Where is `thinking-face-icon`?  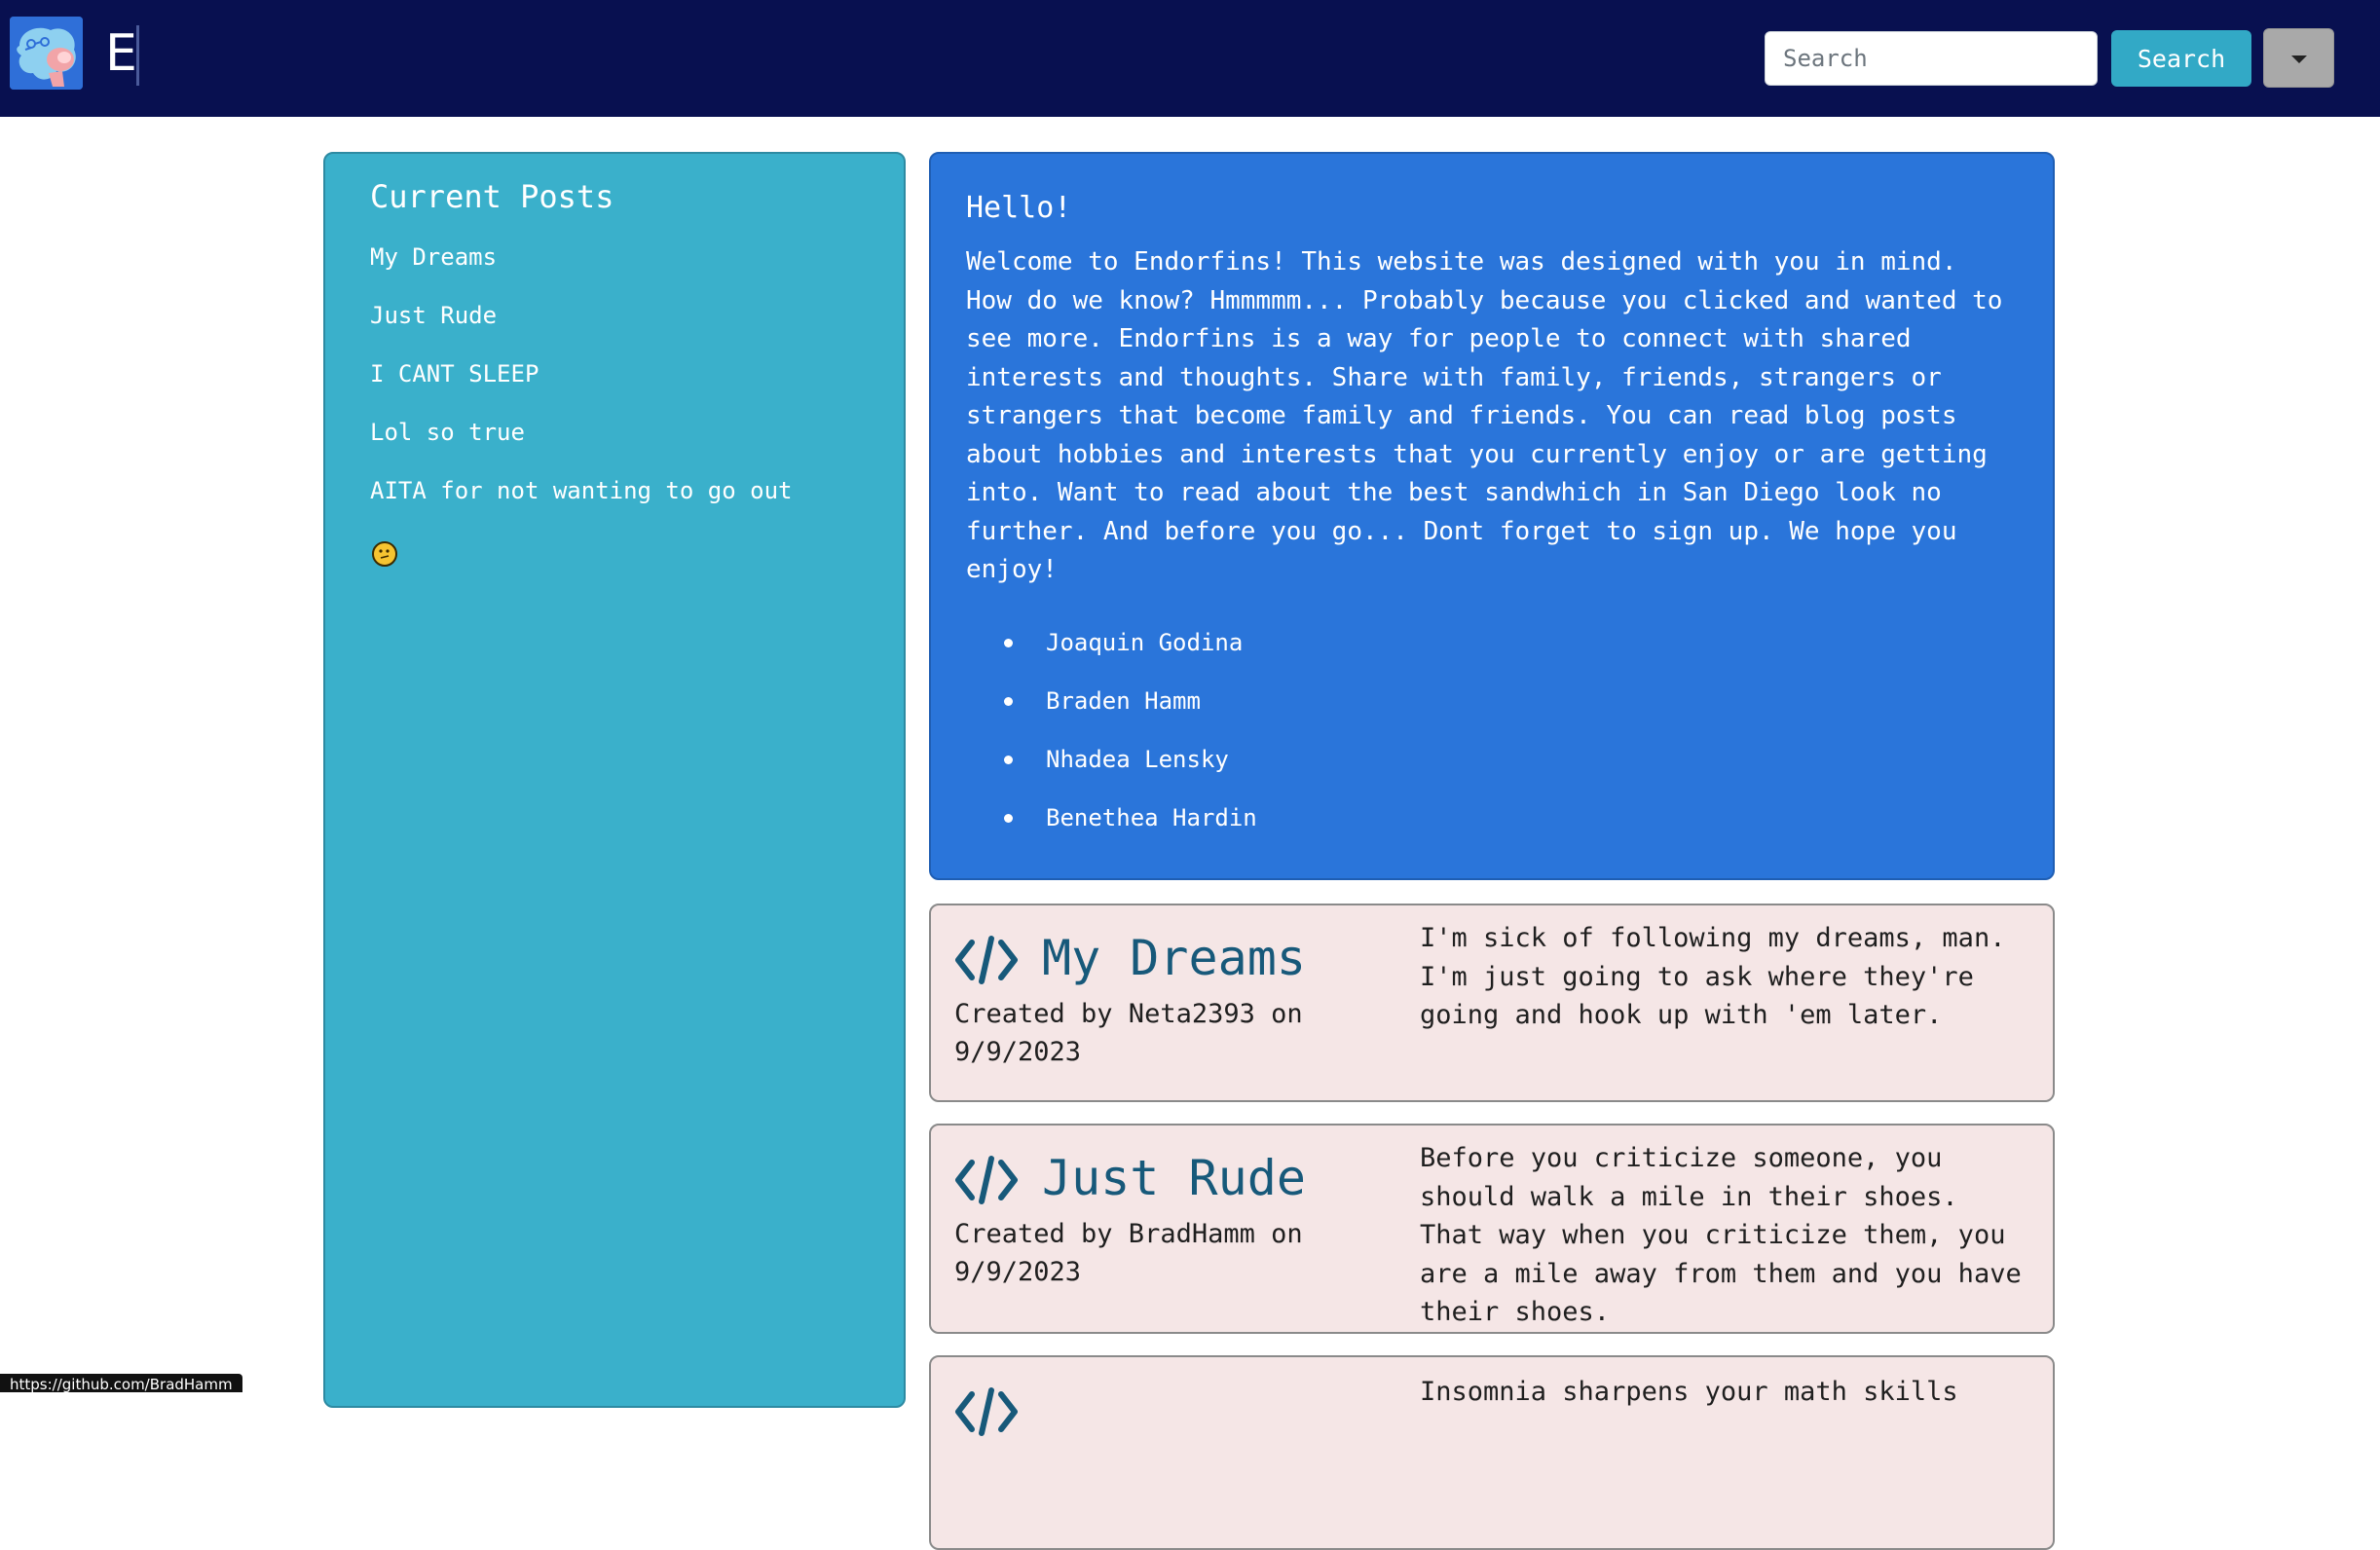 thinking-face-icon is located at coordinates (384, 554).